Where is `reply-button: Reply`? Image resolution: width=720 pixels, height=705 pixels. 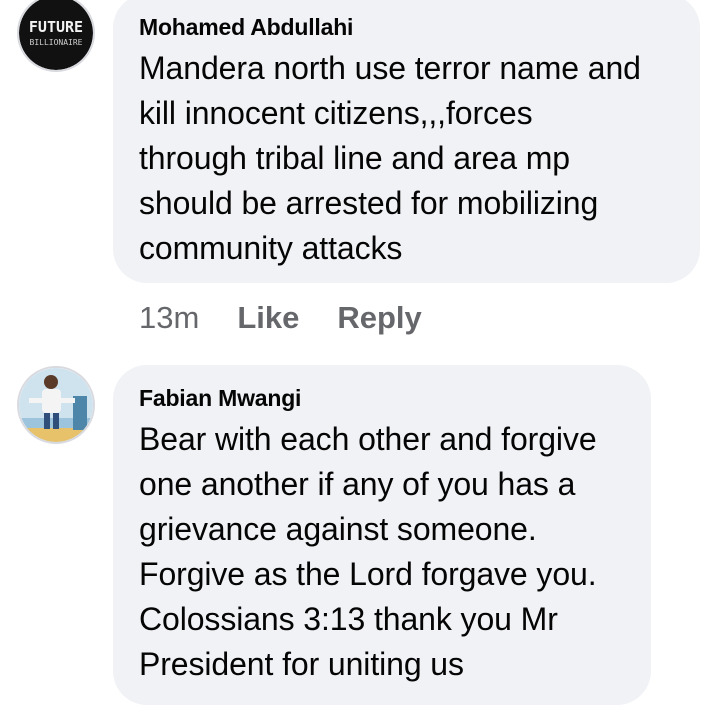 reply-button: Reply is located at coordinates (379, 318).